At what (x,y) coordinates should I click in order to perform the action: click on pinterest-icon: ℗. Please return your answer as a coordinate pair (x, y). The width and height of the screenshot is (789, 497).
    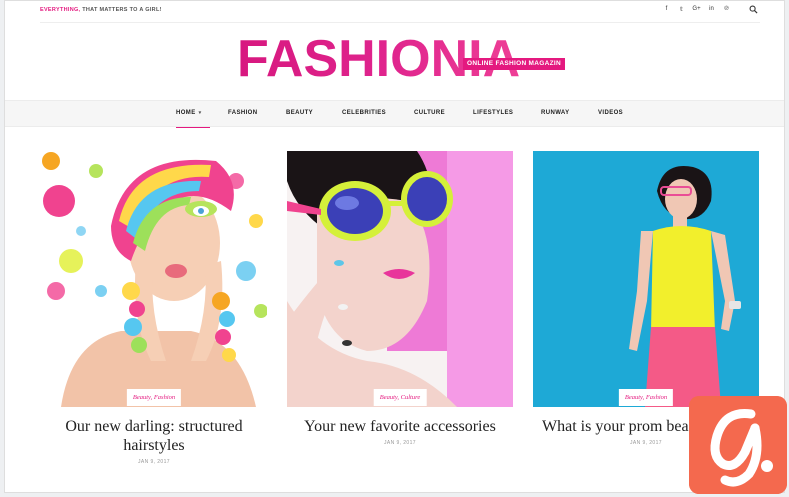
    Looking at the image, I should click on (726, 9).